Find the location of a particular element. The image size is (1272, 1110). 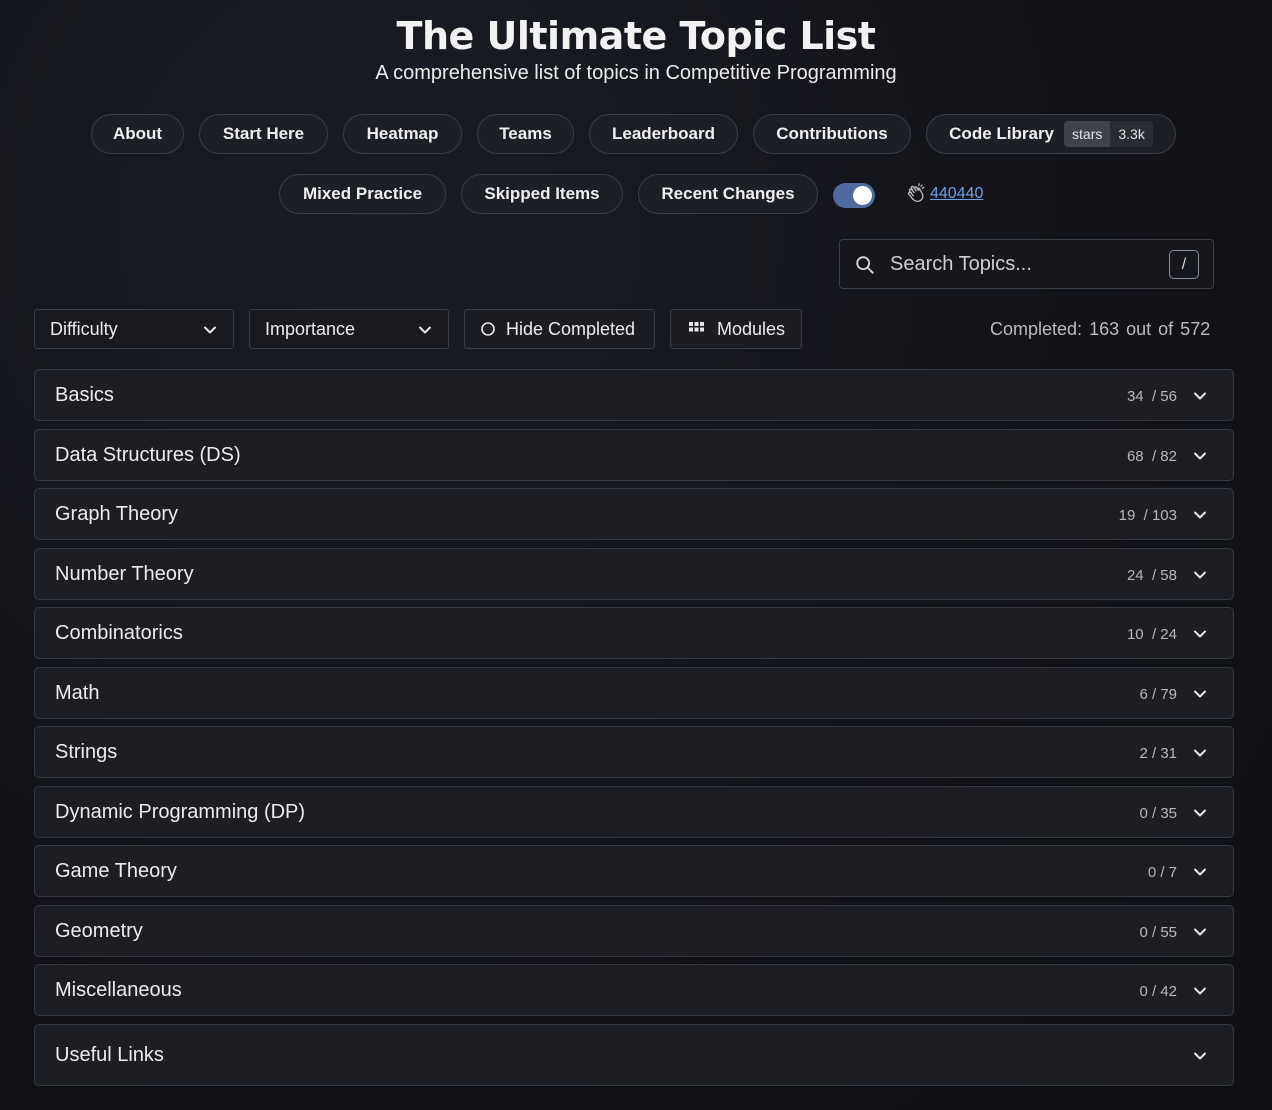

code-library-button: Code Library stars 3.3k is located at coordinates (1051, 134).